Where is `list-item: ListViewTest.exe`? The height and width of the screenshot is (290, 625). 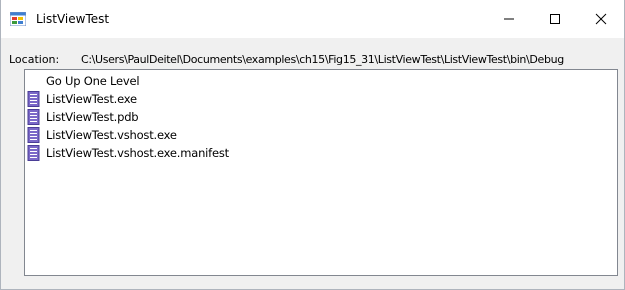
list-item: ListViewTest.exe is located at coordinates (81, 99).